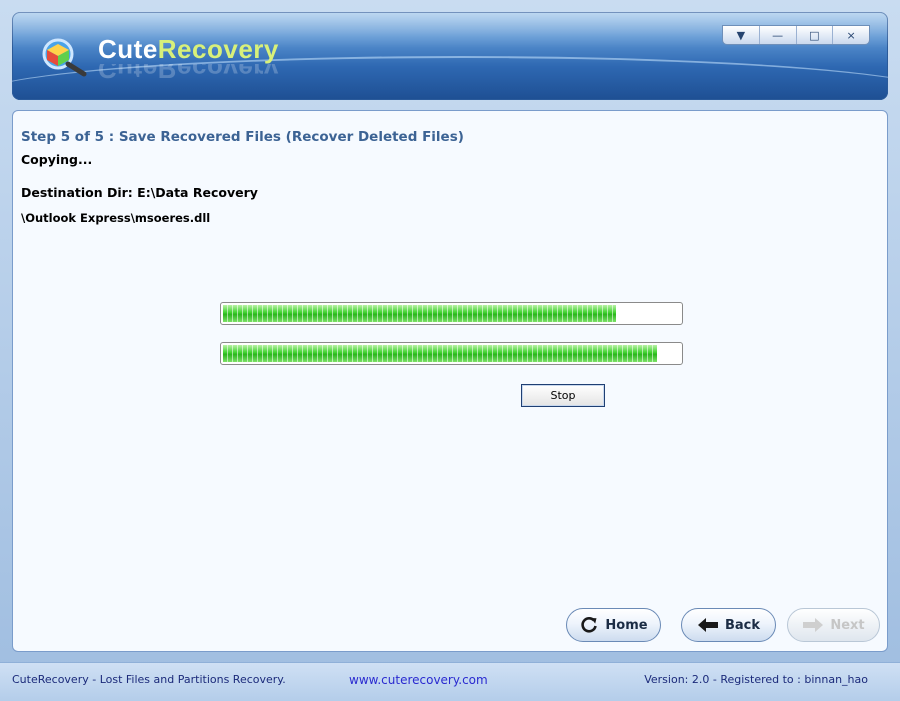 Image resolution: width=900 pixels, height=701 pixels. What do you see at coordinates (741, 35) in the screenshot?
I see `menu-dropdown-button: ▼` at bounding box center [741, 35].